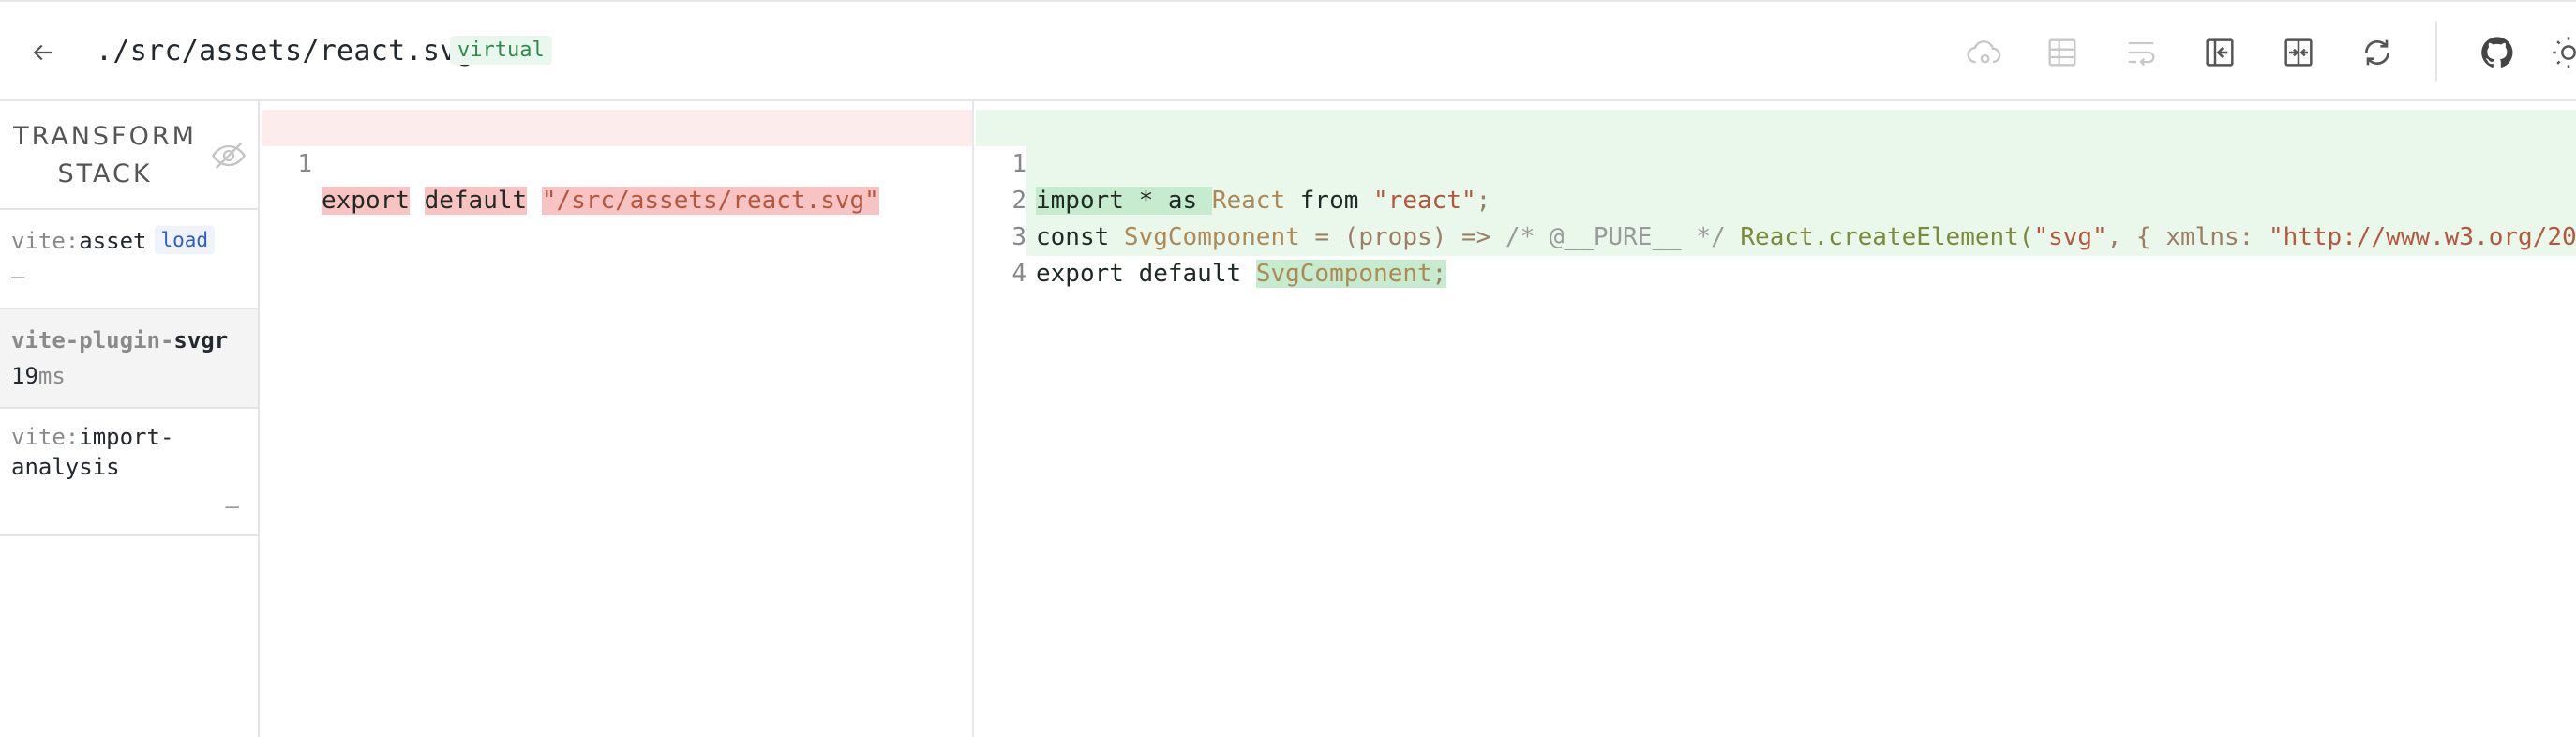 The height and width of the screenshot is (737, 2576). Describe the element at coordinates (501, 51) in the screenshot. I see `virtual-badge: virtual` at that location.